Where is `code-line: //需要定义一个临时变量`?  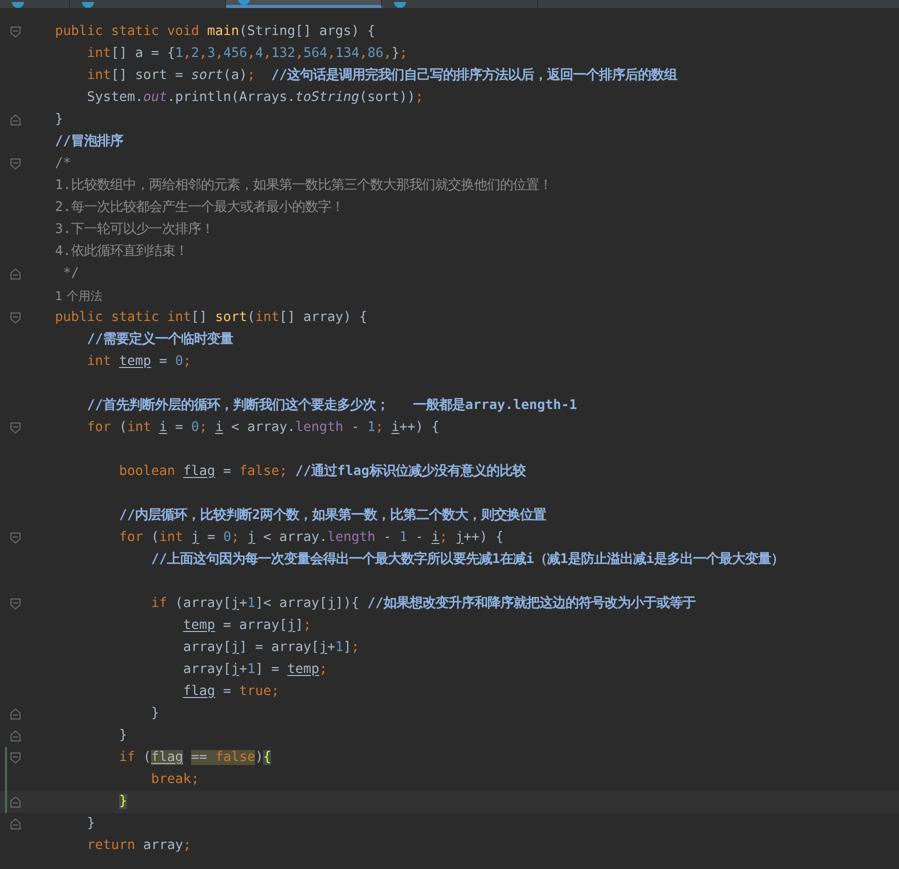 code-line: //需要定义一个临时变量 is located at coordinates (160, 339).